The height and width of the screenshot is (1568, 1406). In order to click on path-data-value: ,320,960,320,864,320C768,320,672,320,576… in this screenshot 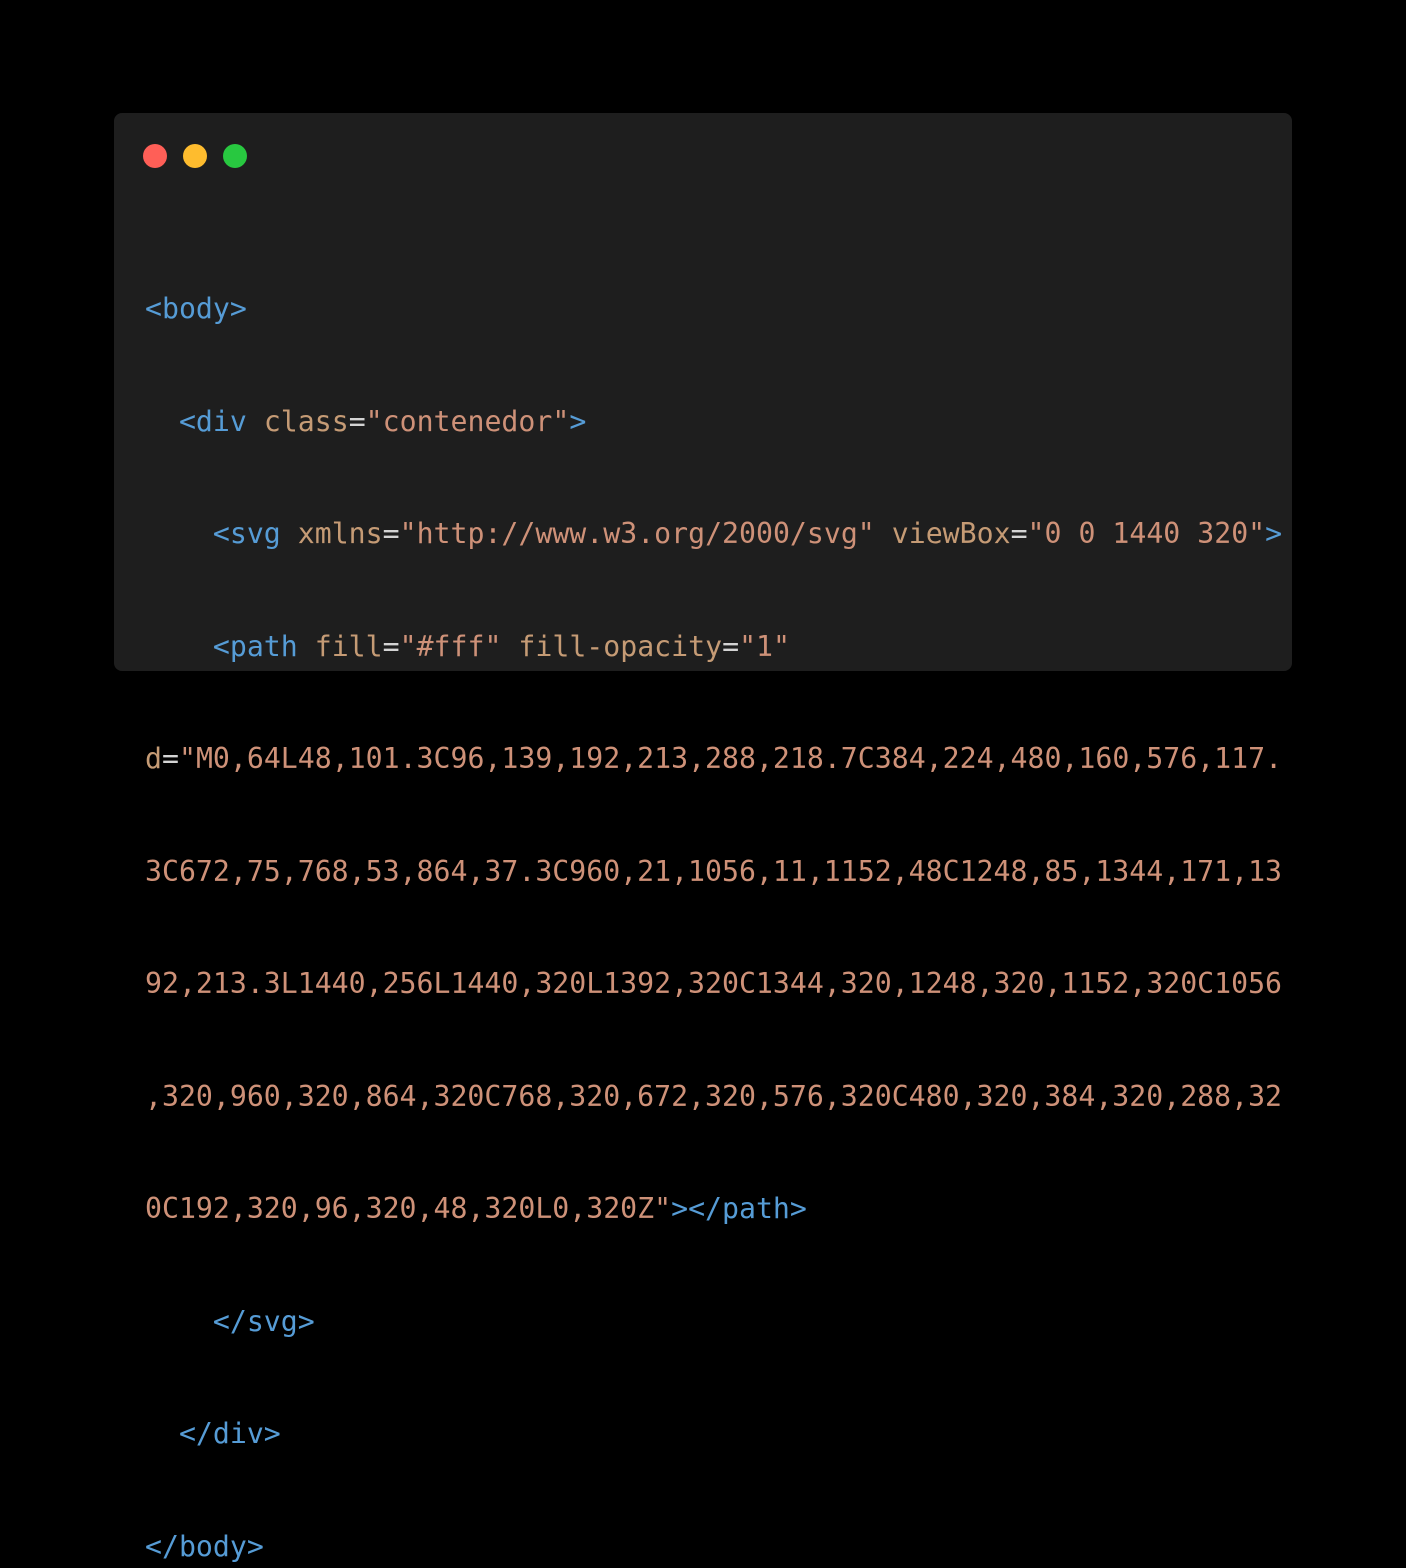, I will do `click(714, 1096)`.